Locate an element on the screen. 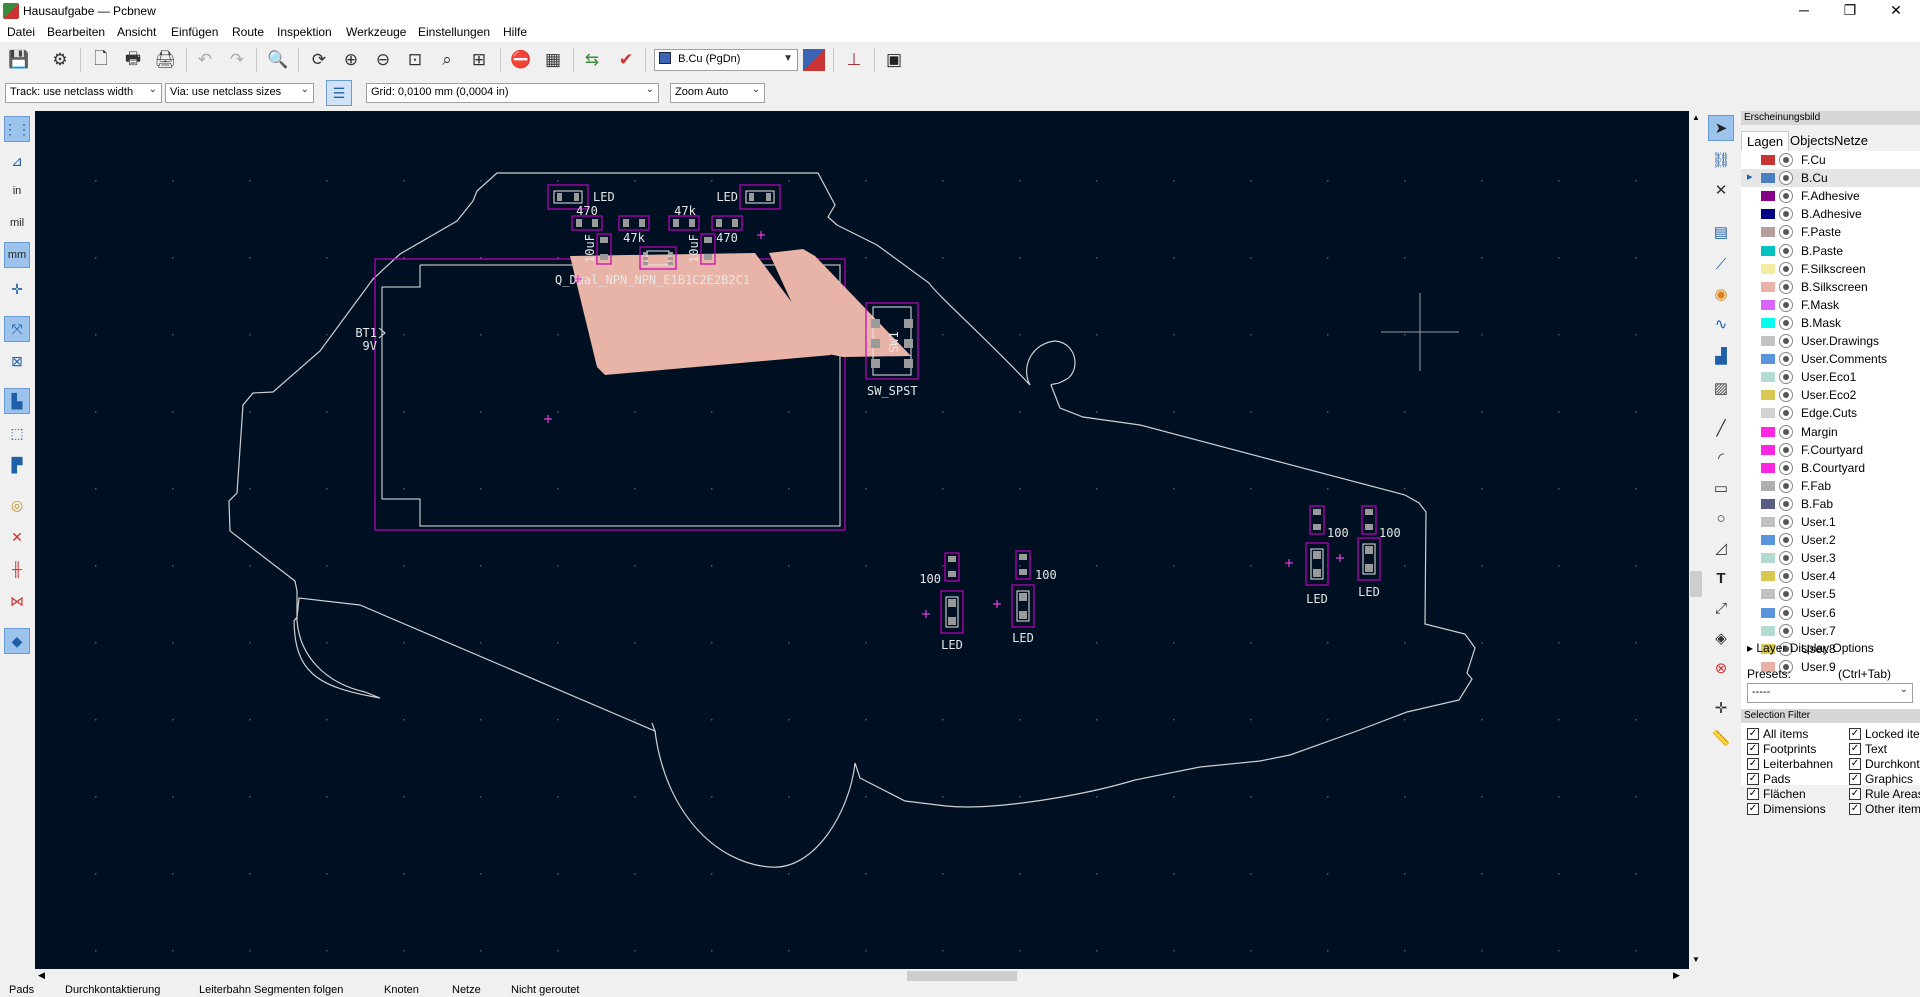  layer-row: F.Courtyard is located at coordinates (1830, 450).